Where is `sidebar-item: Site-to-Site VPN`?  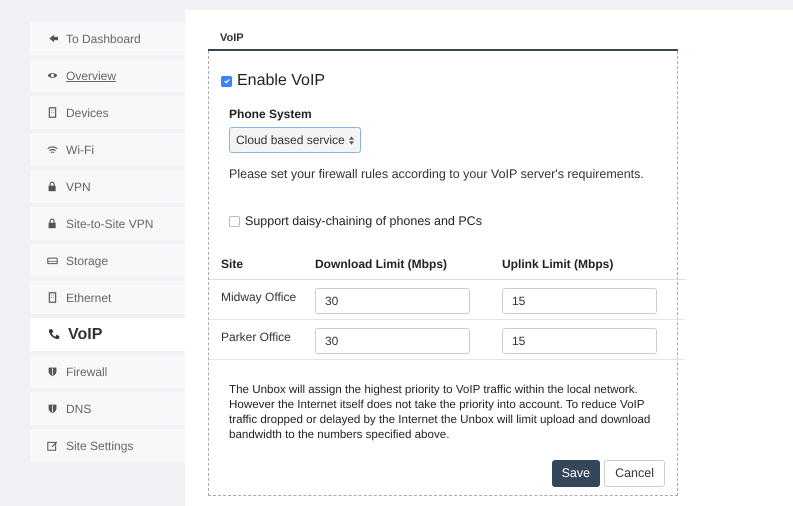
sidebar-item: Site-to-Site VPN is located at coordinates (107, 223).